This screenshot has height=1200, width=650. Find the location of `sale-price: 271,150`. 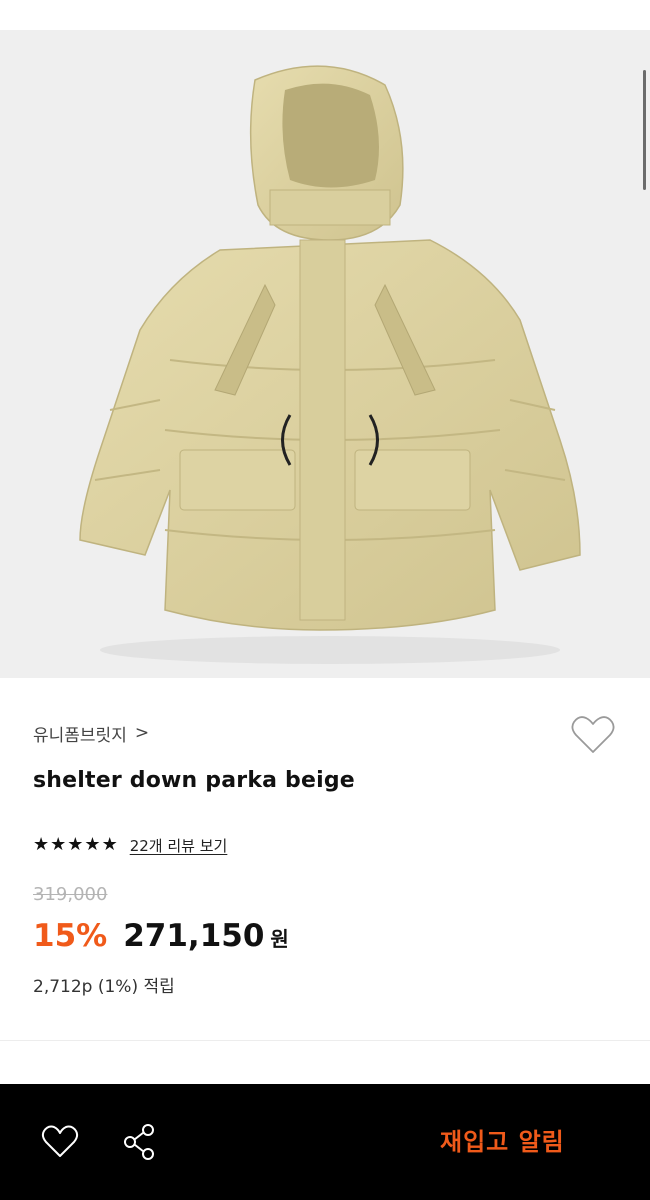

sale-price: 271,150 is located at coordinates (194, 936).